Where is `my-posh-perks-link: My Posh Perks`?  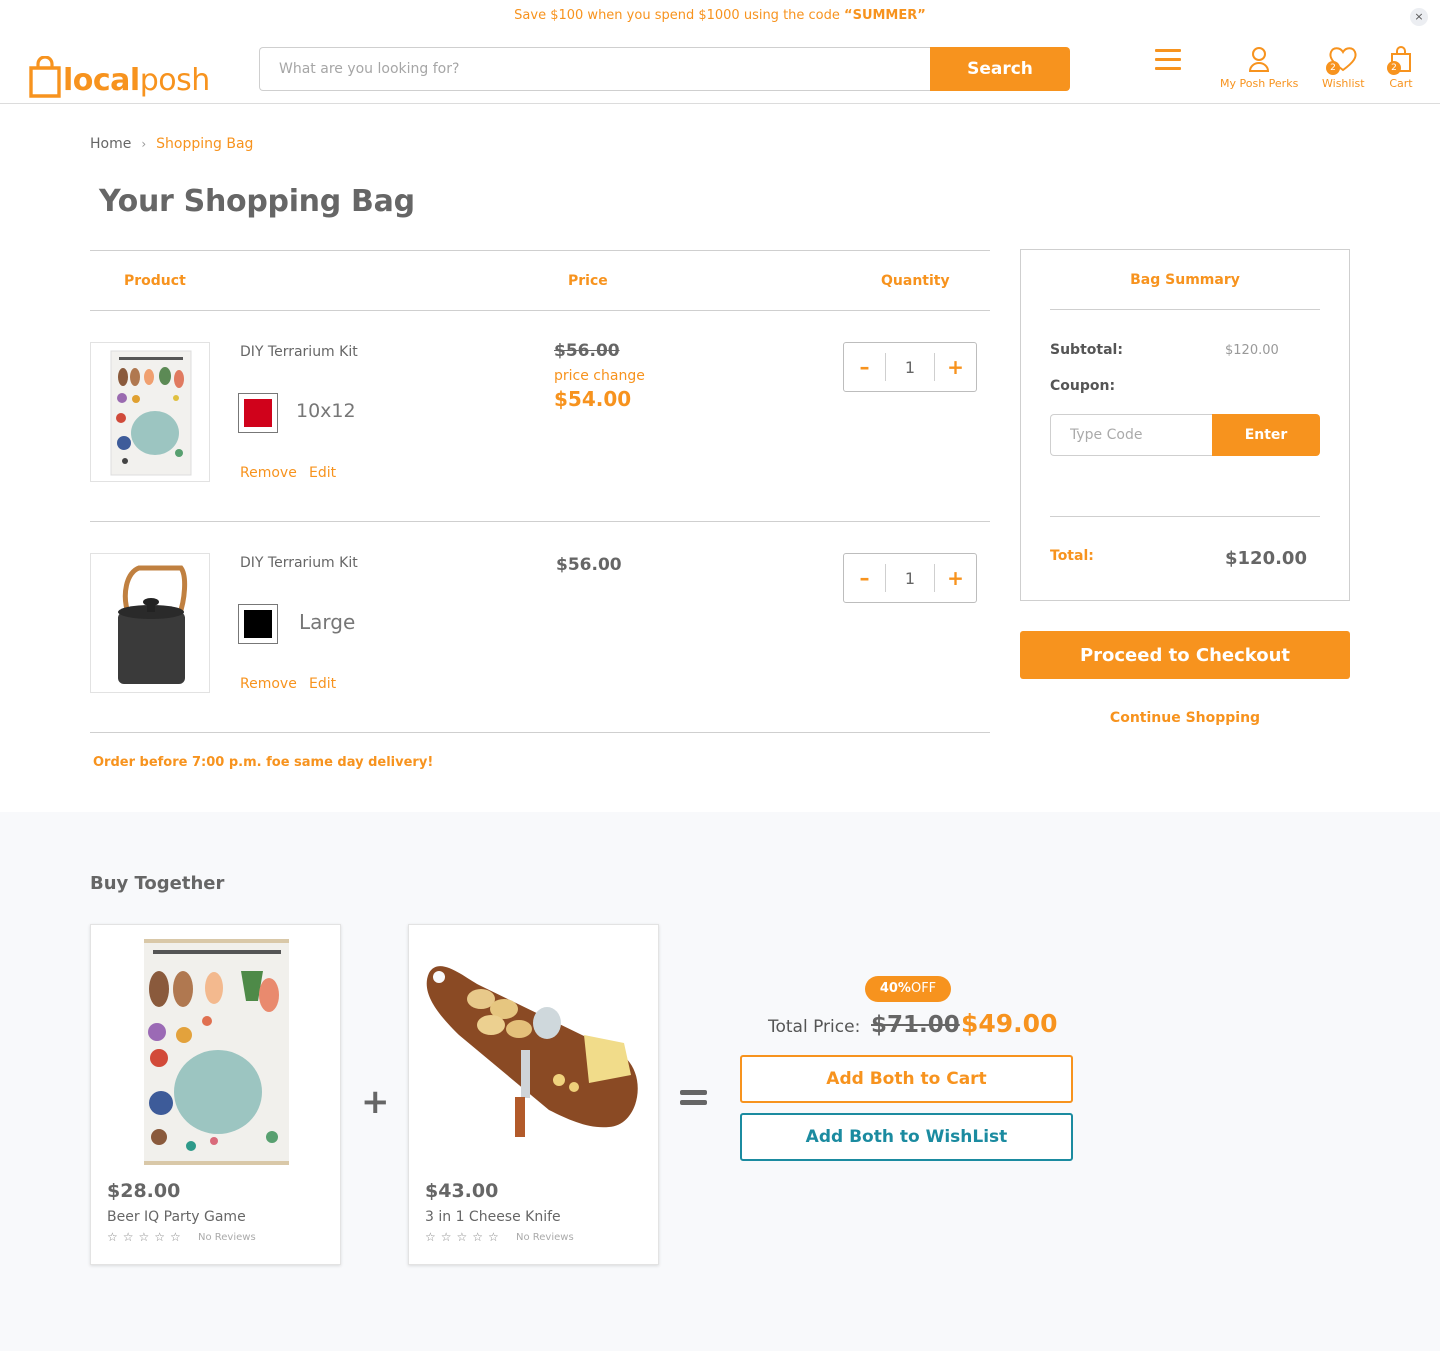
my-posh-perks-link: My Posh Perks is located at coordinates (1259, 68).